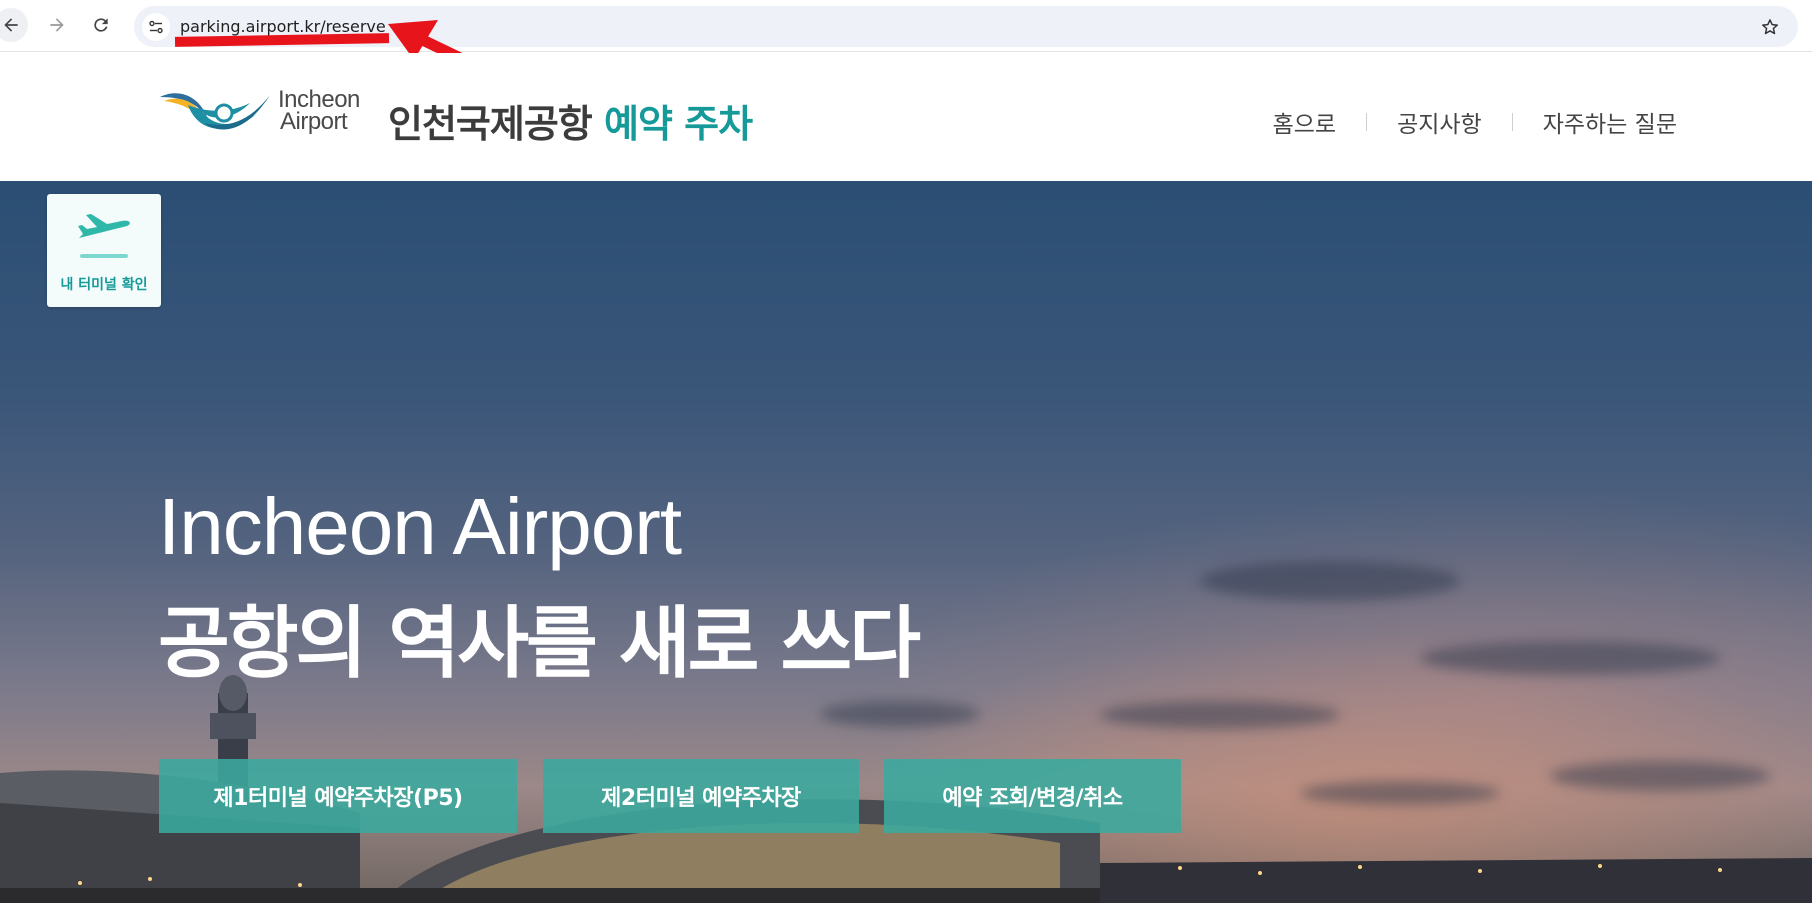 This screenshot has height=903, width=1812. What do you see at coordinates (1330, 581) in the screenshot?
I see `cloud` at bounding box center [1330, 581].